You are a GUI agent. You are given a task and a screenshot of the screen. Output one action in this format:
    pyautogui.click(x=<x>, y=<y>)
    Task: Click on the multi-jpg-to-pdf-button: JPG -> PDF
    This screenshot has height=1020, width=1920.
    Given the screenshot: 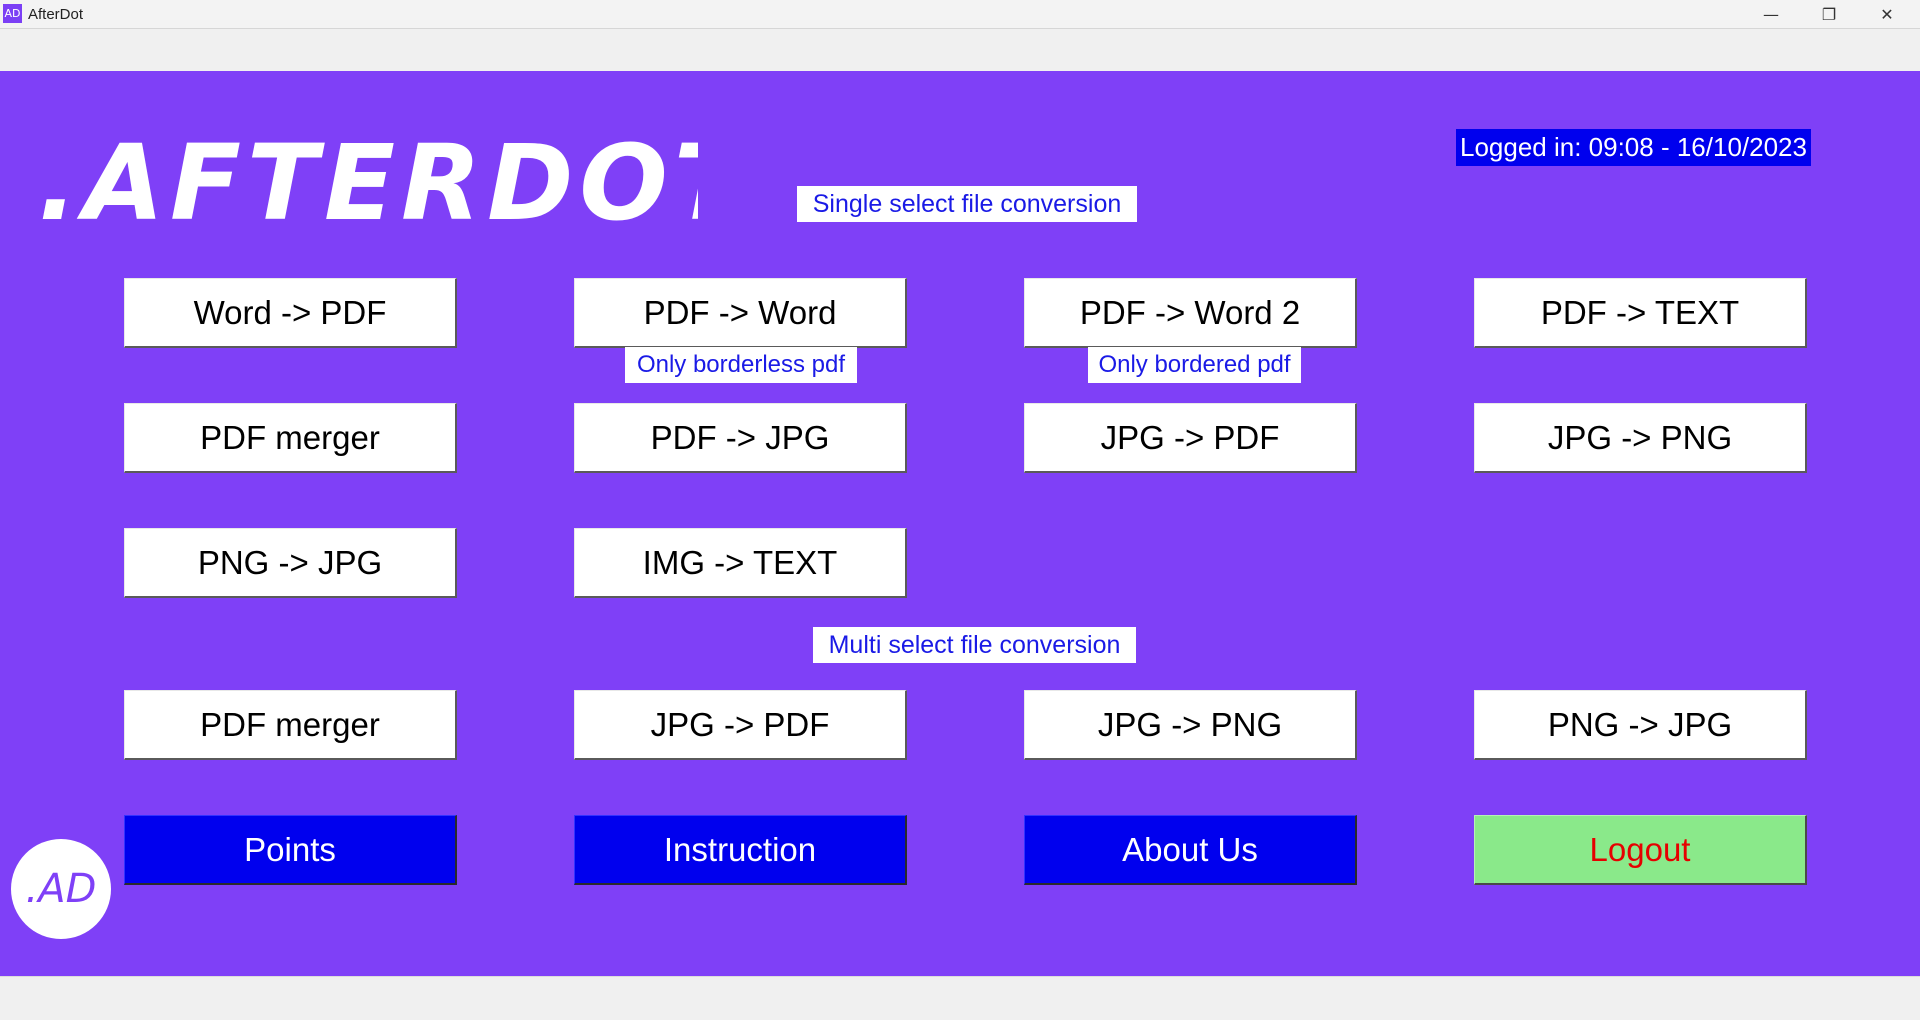 What is the action you would take?
    pyautogui.click(x=740, y=725)
    